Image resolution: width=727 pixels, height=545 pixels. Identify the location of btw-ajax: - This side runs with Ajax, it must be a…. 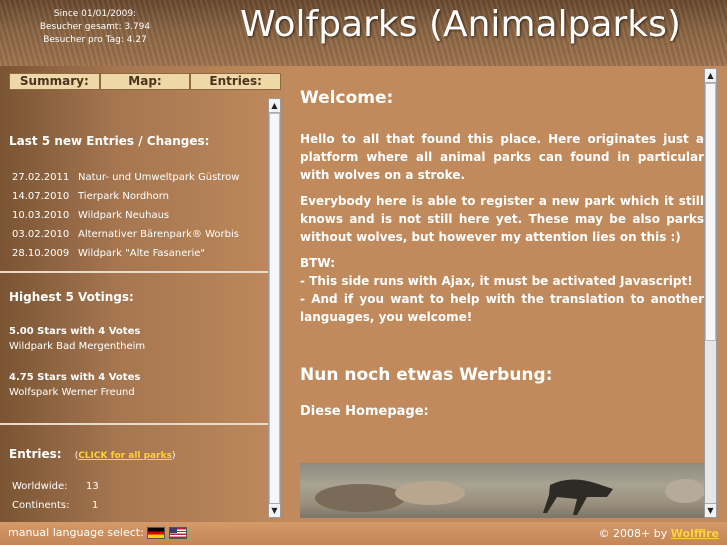
(496, 281).